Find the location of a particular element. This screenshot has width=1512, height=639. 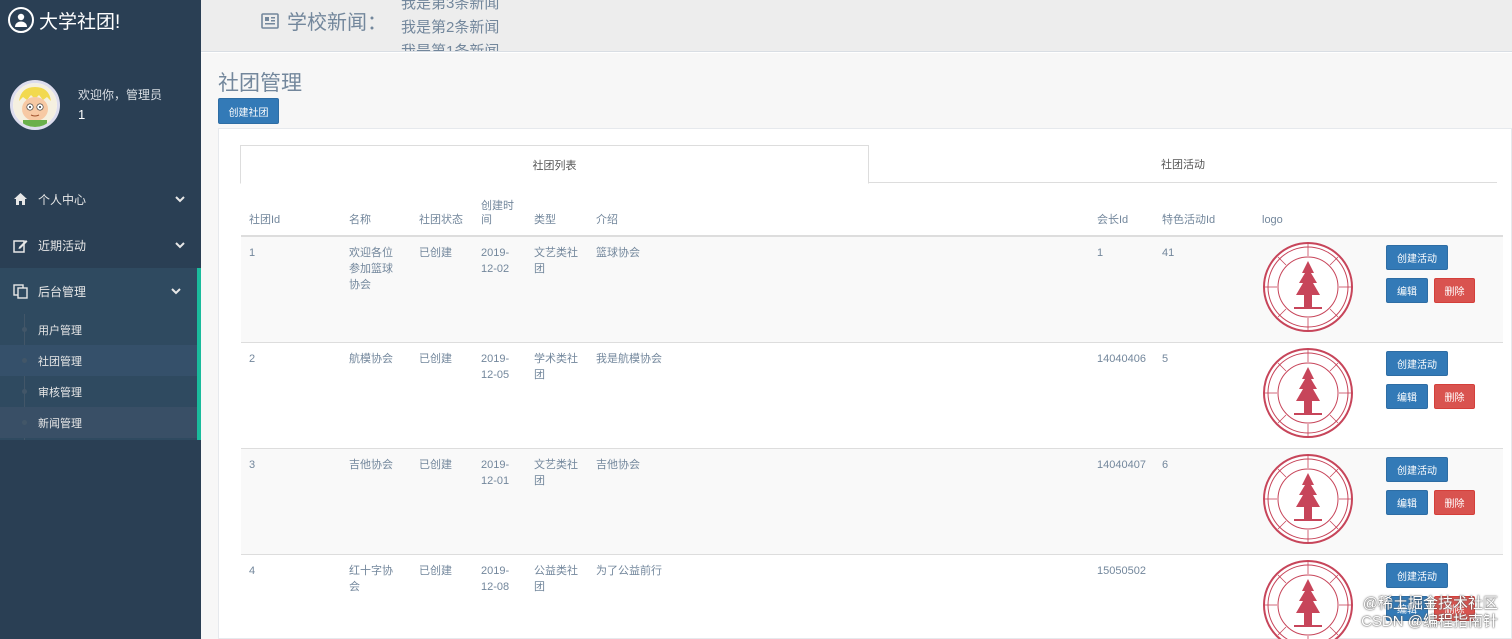

cell-id: 3 is located at coordinates (291, 501).